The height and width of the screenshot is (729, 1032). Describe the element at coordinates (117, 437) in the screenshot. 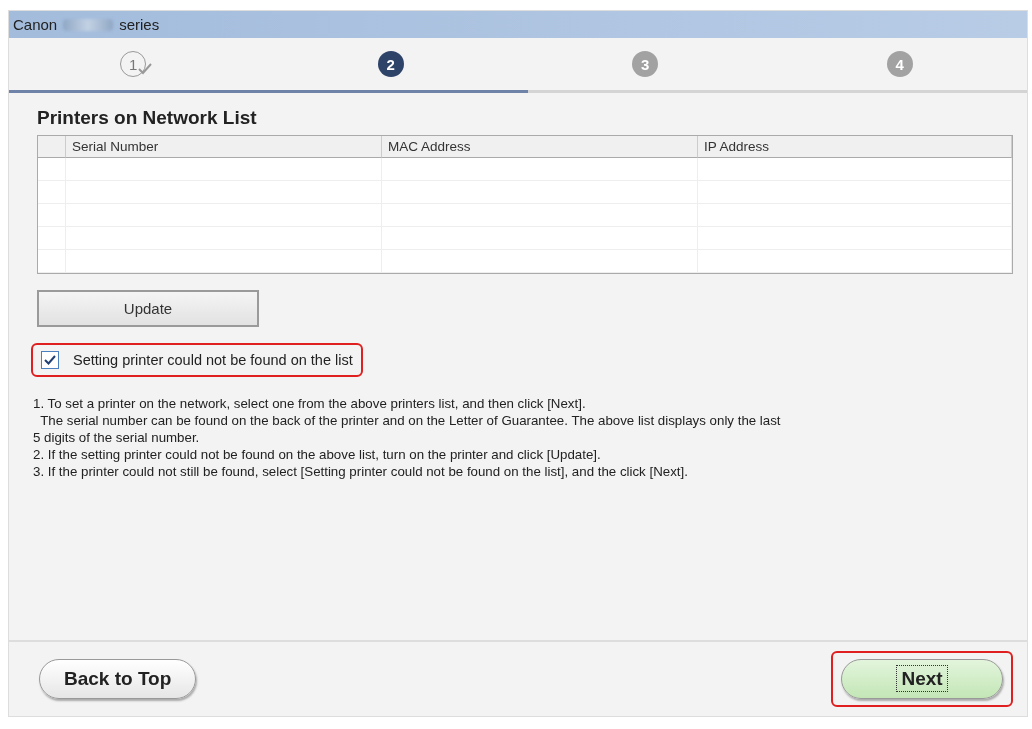

I see `instruction-text: 5 digits of the serial number.` at that location.